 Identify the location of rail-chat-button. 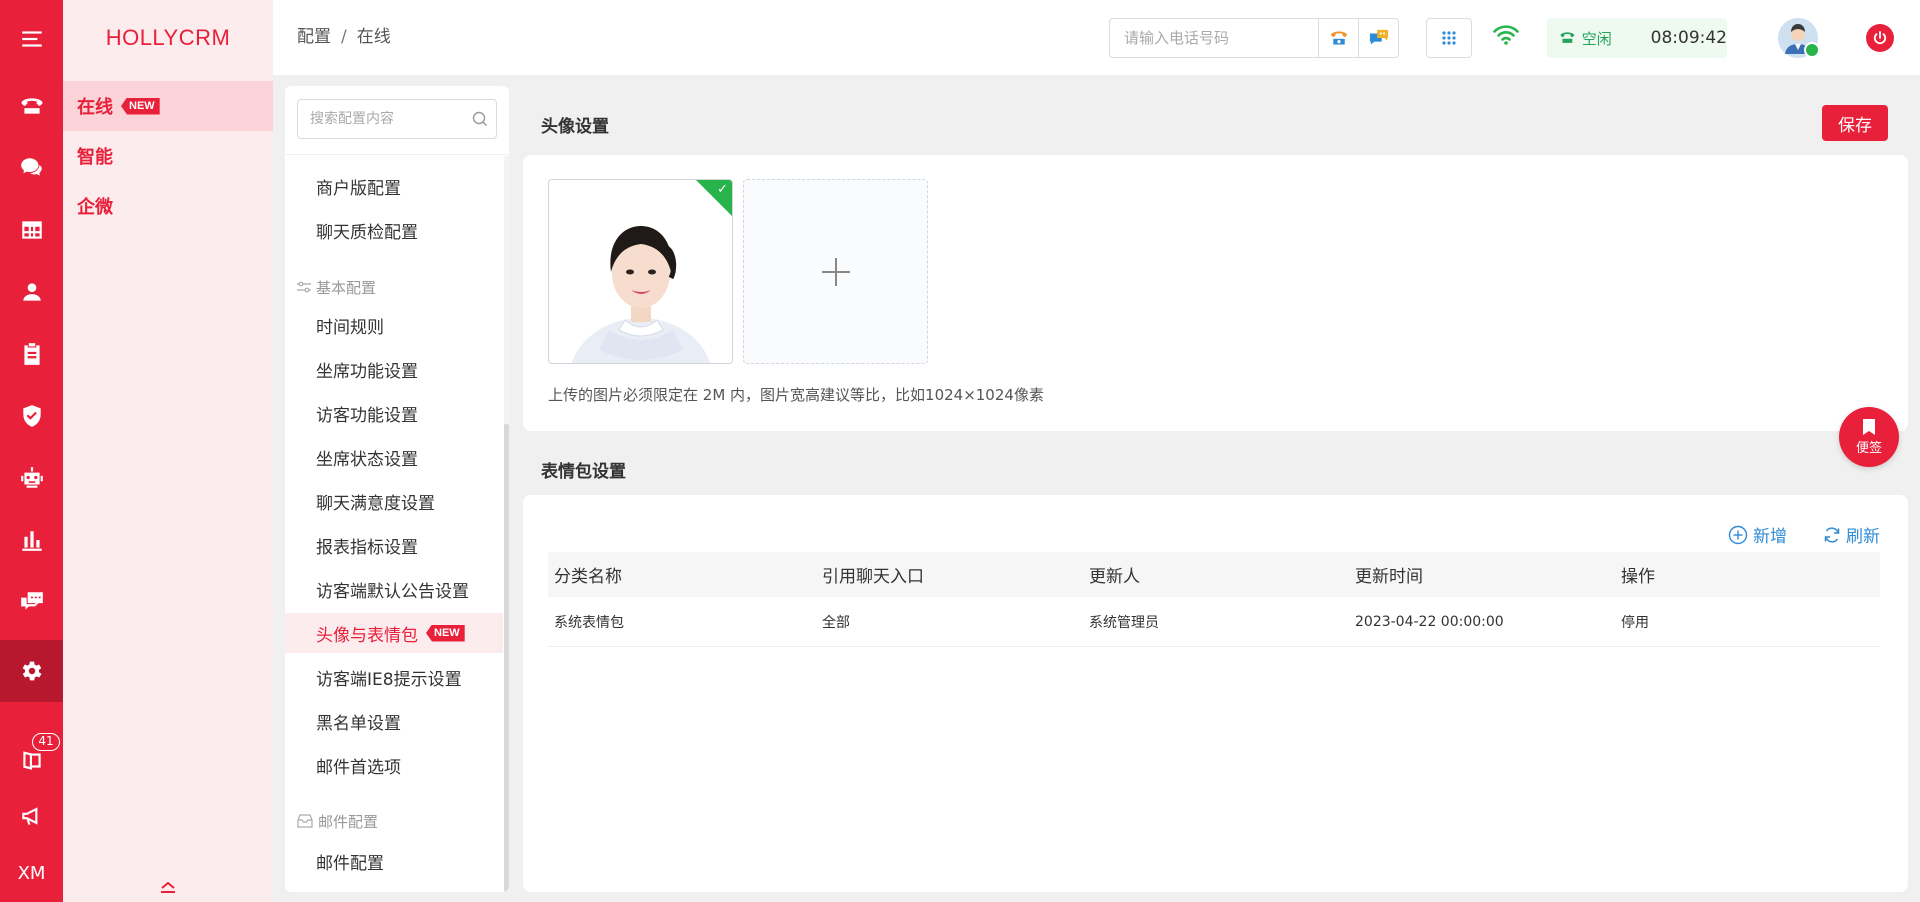
(31, 168).